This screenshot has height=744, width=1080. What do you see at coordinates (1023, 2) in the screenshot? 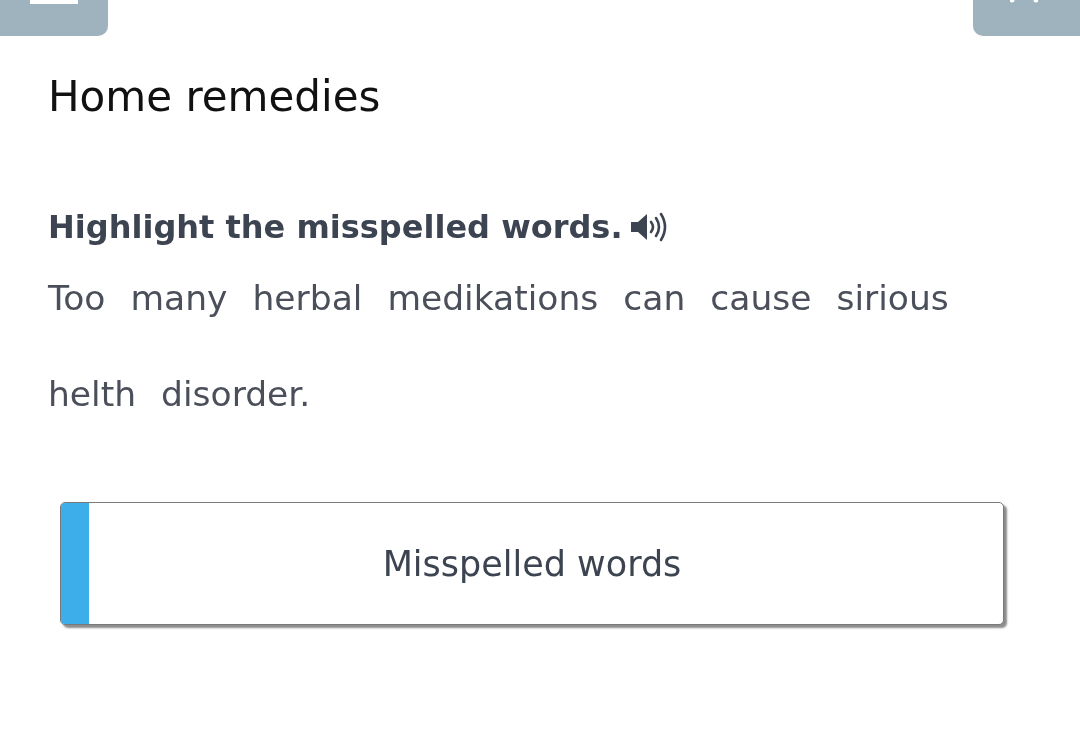
I see `dots-icon` at bounding box center [1023, 2].